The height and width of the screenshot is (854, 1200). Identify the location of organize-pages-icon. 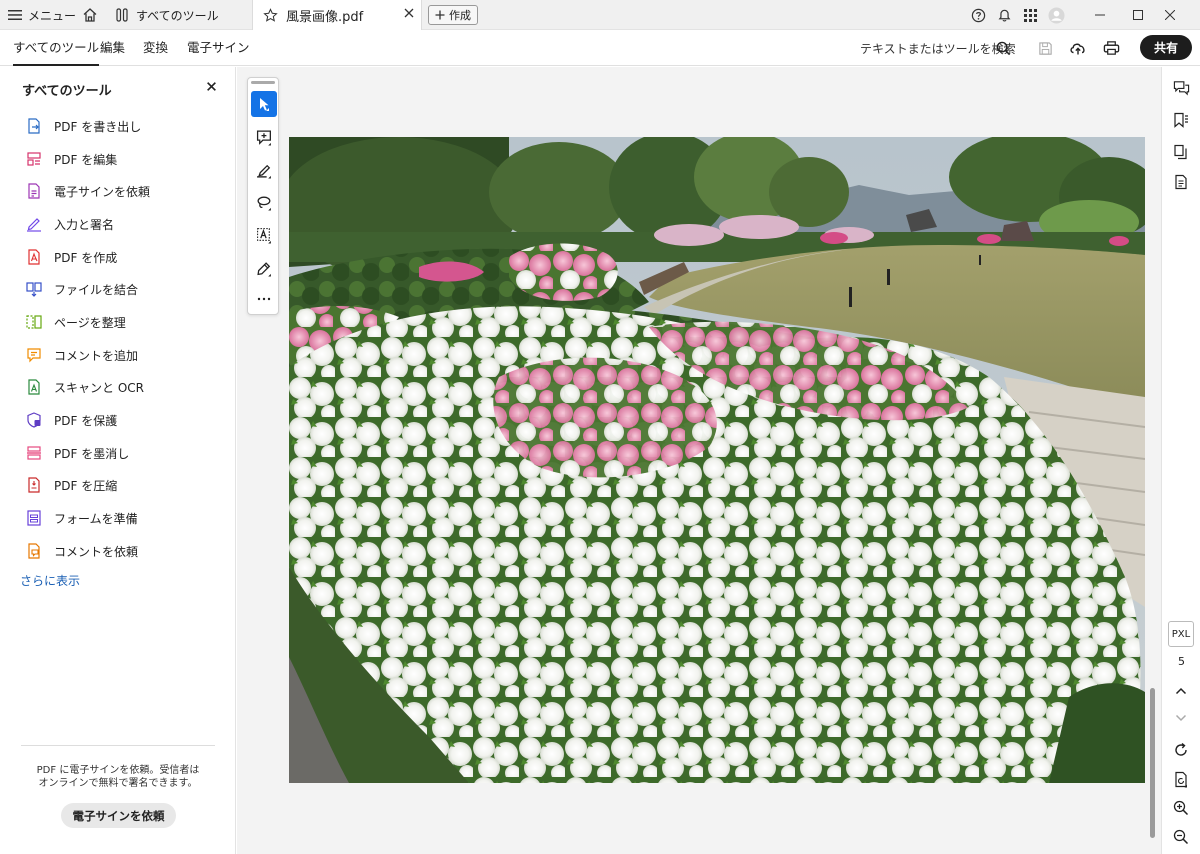
(34, 322).